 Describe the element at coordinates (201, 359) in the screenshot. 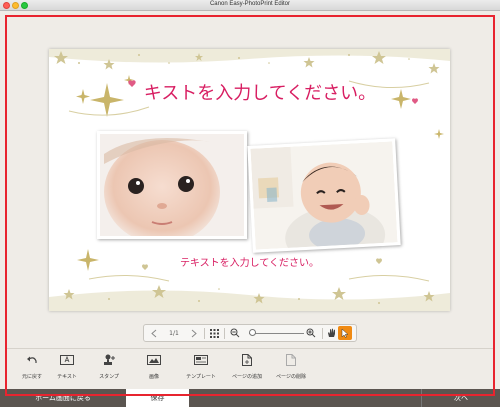

I see `template-icon` at that location.